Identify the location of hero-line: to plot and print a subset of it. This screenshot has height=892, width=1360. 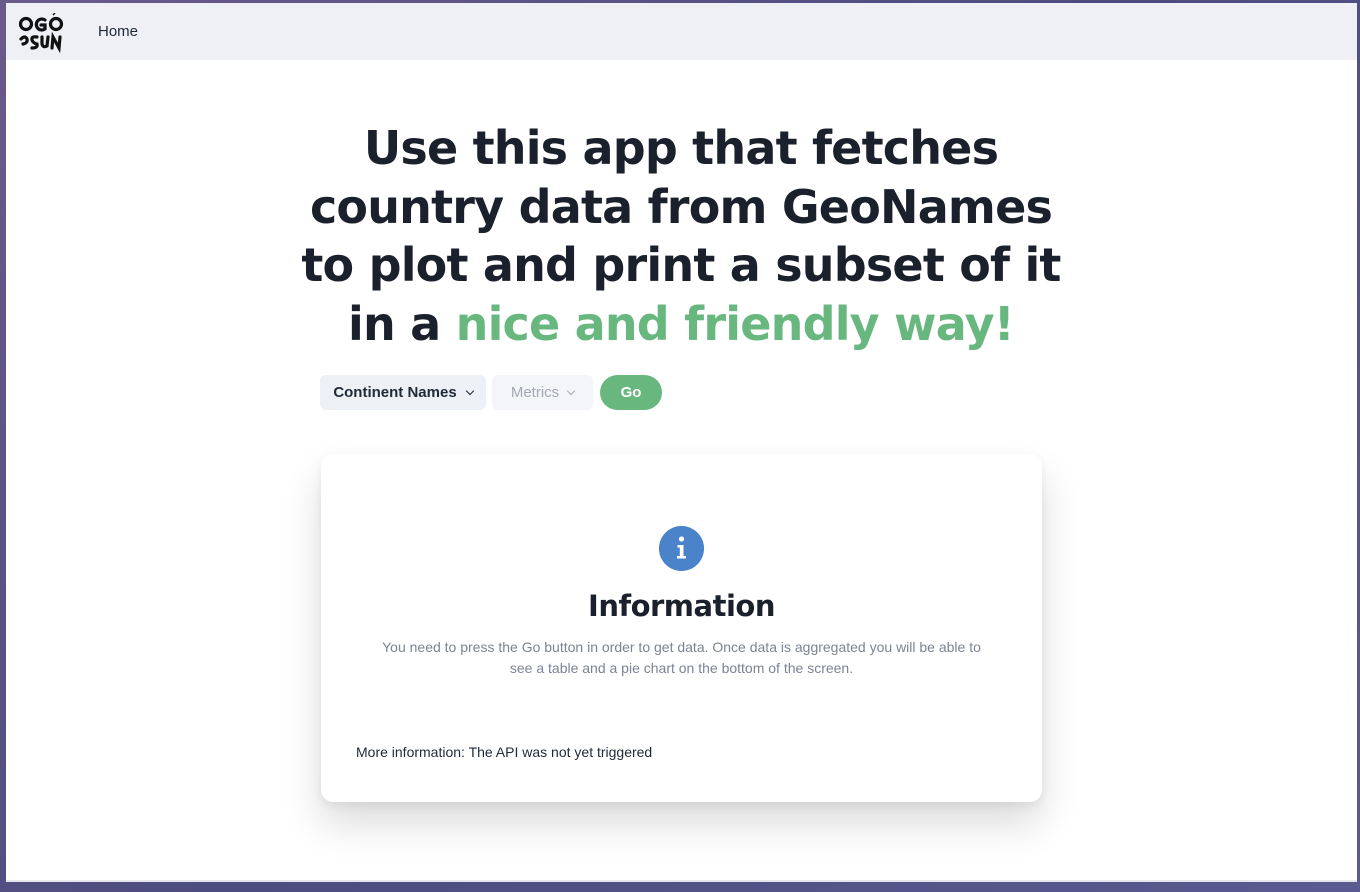
(681, 265).